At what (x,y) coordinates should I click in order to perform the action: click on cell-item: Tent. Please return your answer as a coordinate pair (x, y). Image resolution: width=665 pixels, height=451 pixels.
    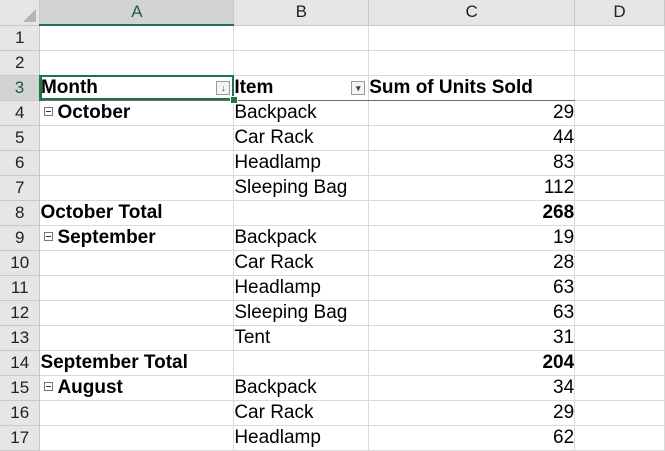
    Looking at the image, I should click on (301, 338).